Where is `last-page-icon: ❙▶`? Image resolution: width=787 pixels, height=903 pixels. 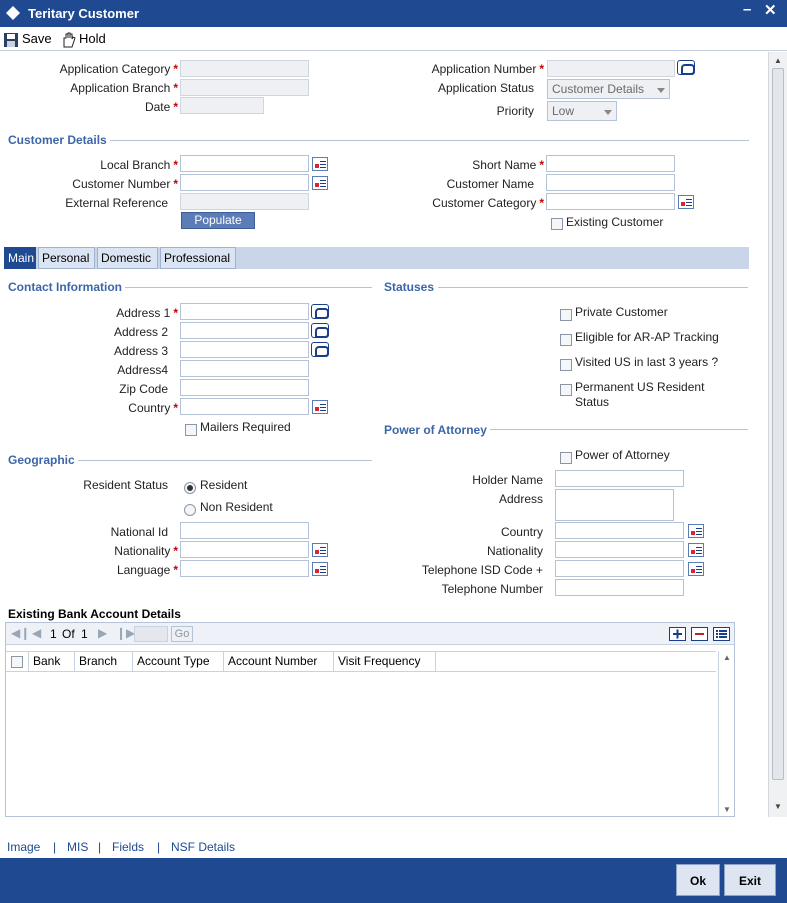 last-page-icon: ❙▶ is located at coordinates (125, 633).